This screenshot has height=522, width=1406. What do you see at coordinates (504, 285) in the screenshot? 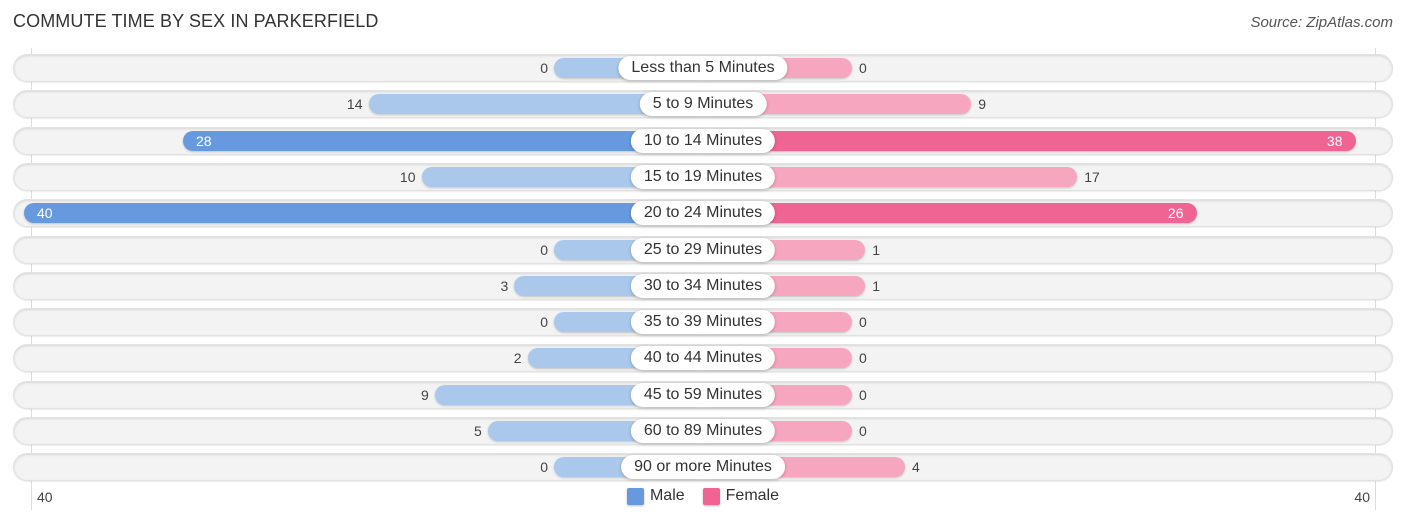
I see `value-label-male: 3` at bounding box center [504, 285].